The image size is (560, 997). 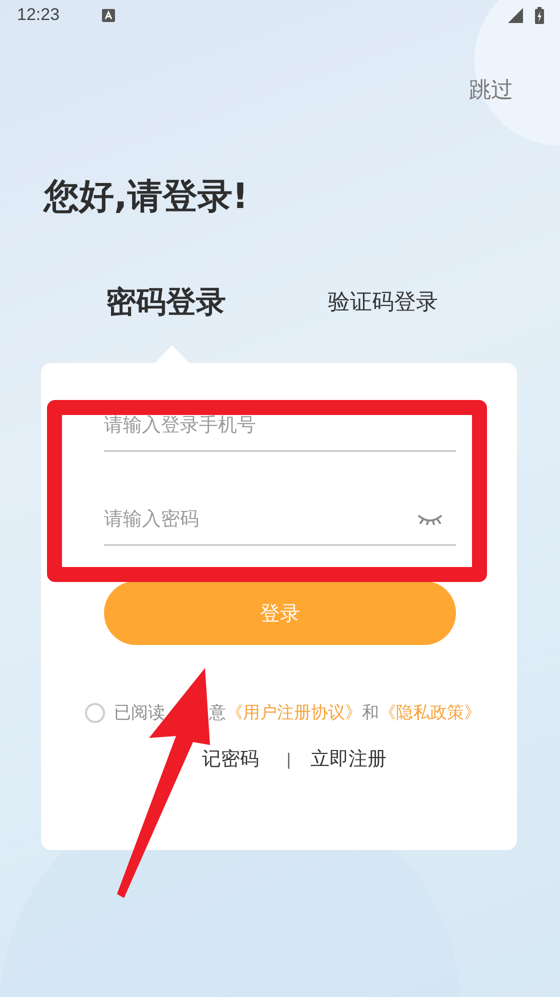 I want to click on password-field: 请输入密码, so click(x=260, y=522).